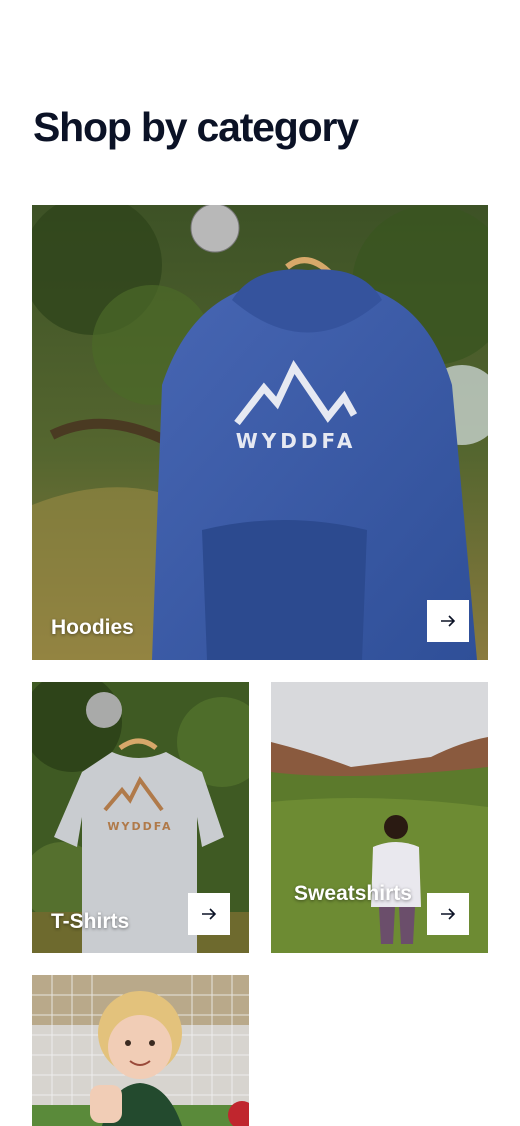 This screenshot has height=1126, width=520. What do you see at coordinates (139, 826) in the screenshot?
I see `tshirt-print-text: WYDDFA` at bounding box center [139, 826].